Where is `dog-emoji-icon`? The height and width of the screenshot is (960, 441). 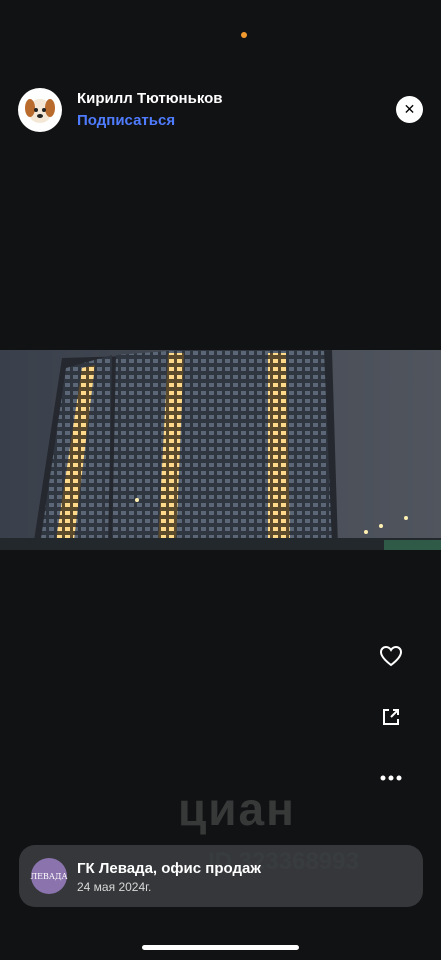
dog-emoji-icon is located at coordinates (40, 111).